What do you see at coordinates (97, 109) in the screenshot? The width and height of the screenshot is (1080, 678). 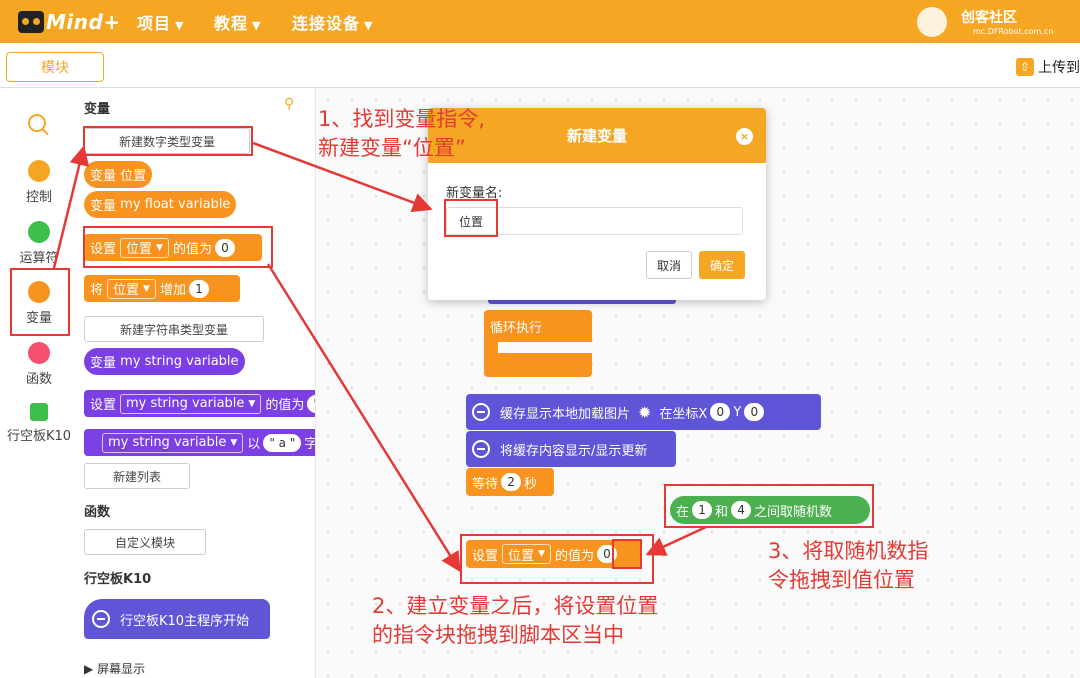 I see `section-title-variables: 变量` at bounding box center [97, 109].